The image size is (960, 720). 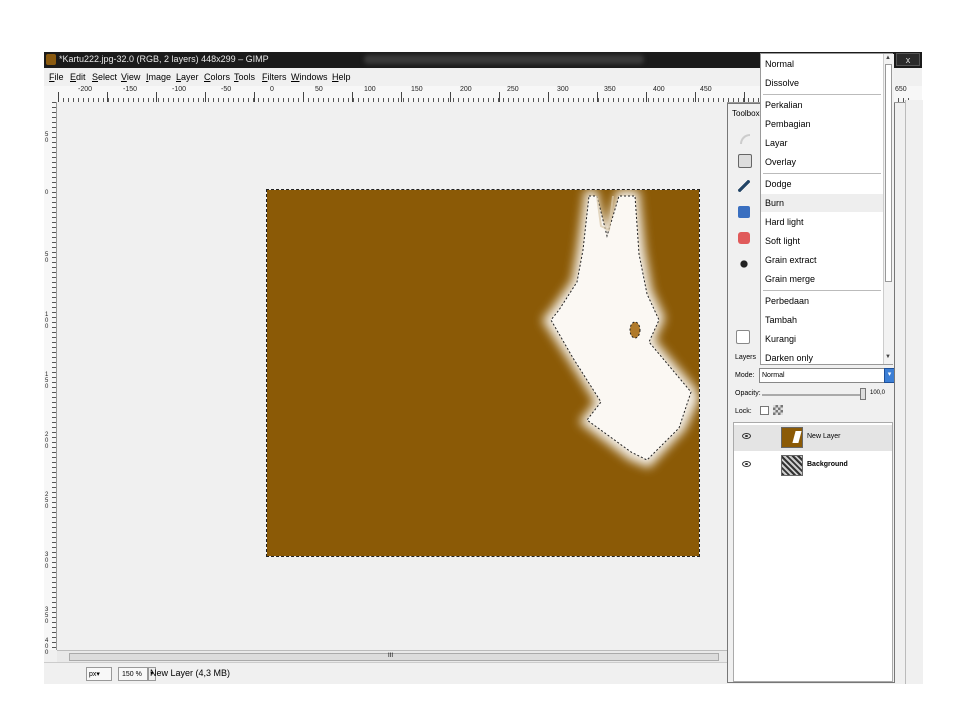 I want to click on ruler-label: 400, so click(x=659, y=89).